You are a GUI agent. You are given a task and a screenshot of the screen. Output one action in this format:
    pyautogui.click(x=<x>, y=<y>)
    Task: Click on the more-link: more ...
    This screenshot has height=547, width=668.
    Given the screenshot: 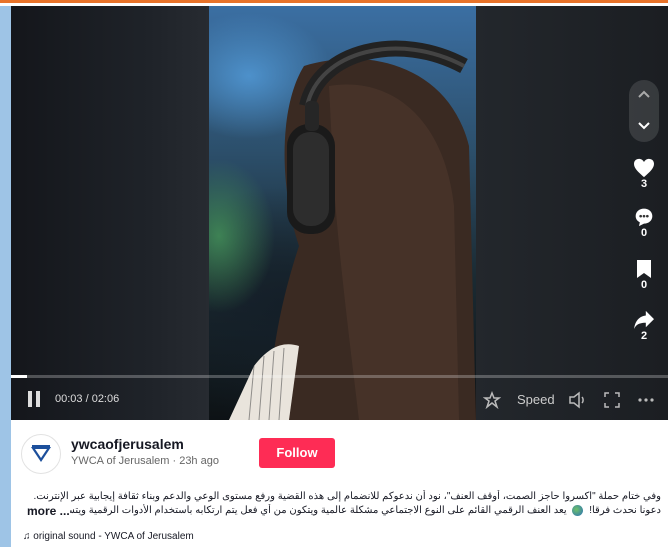 What is the action you would take?
    pyautogui.click(x=48, y=511)
    